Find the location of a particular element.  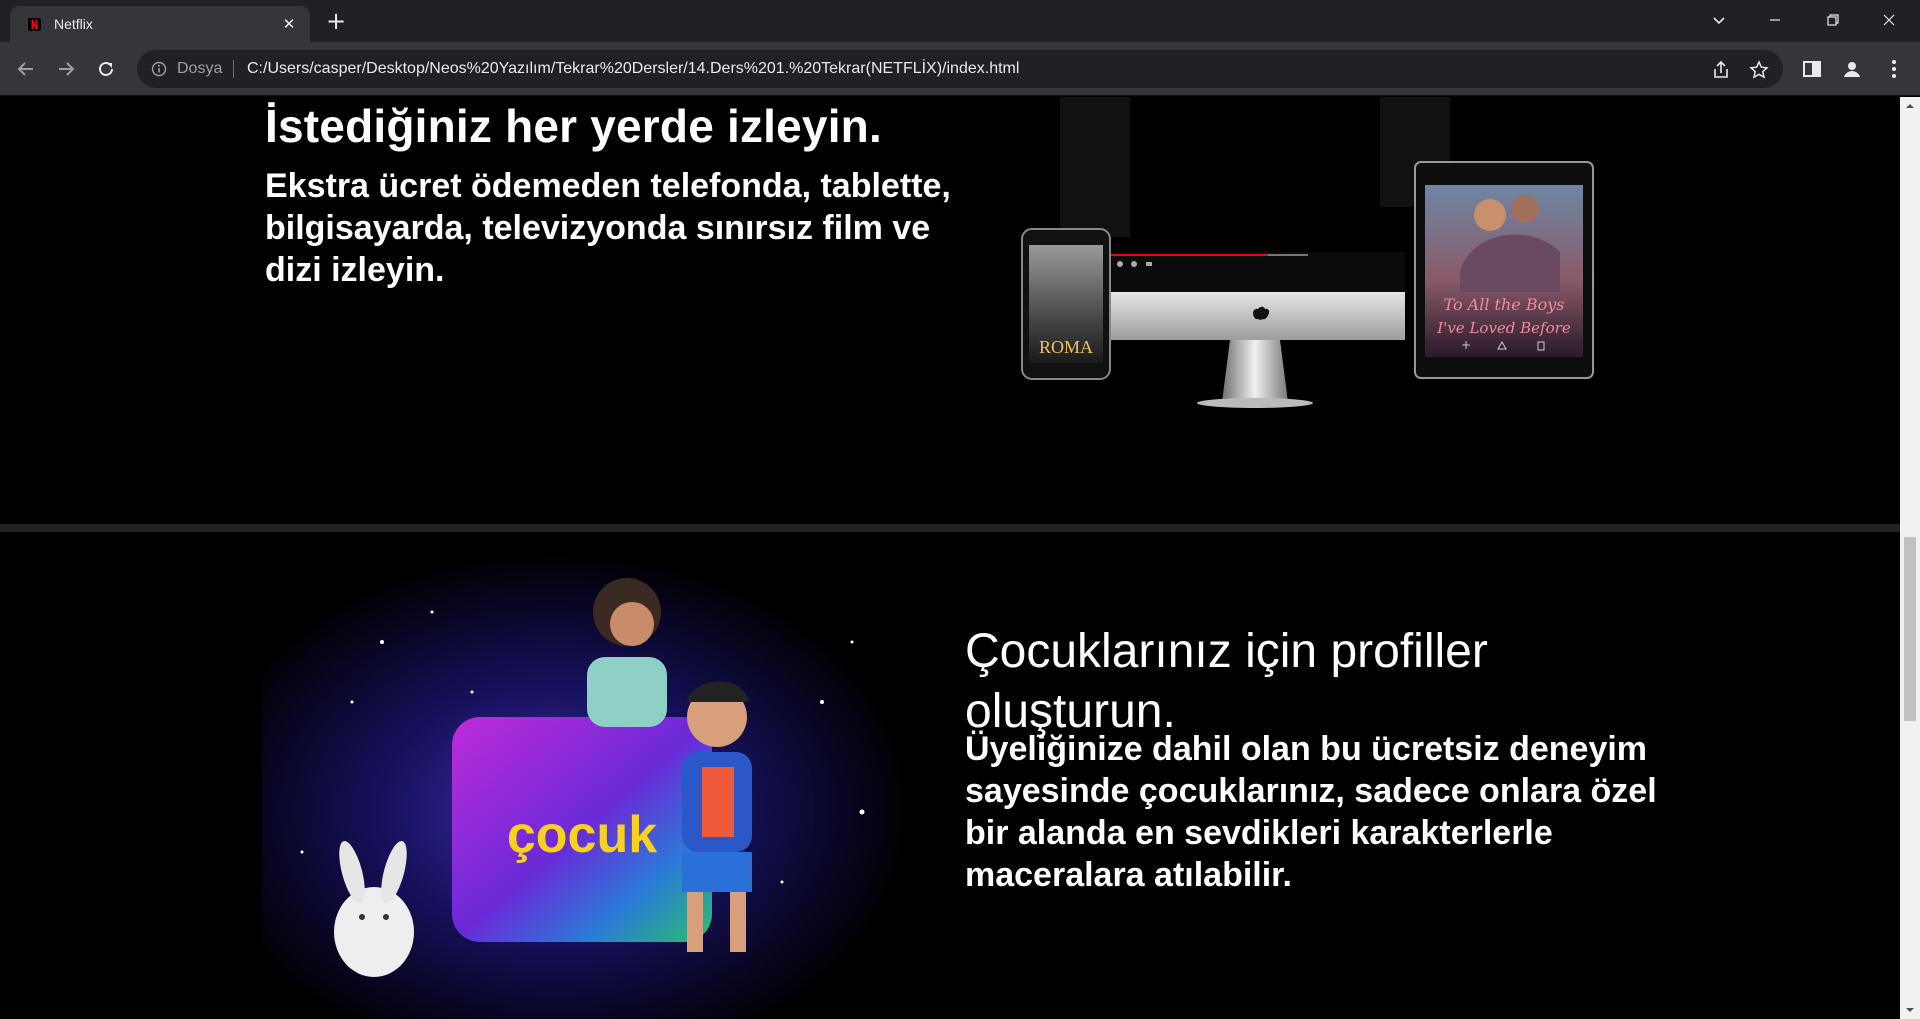

kids-badge-text: çocuk is located at coordinates (582, 835).